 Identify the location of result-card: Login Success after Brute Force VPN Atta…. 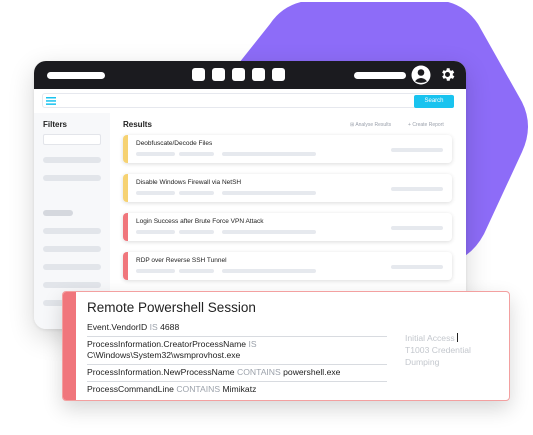
(287, 227).